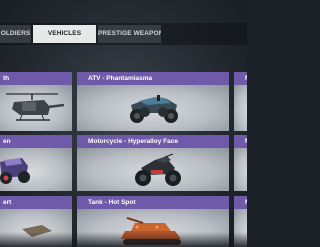  What do you see at coordinates (64, 34) in the screenshot?
I see `tab-vehicles: VEHICLES` at bounding box center [64, 34].